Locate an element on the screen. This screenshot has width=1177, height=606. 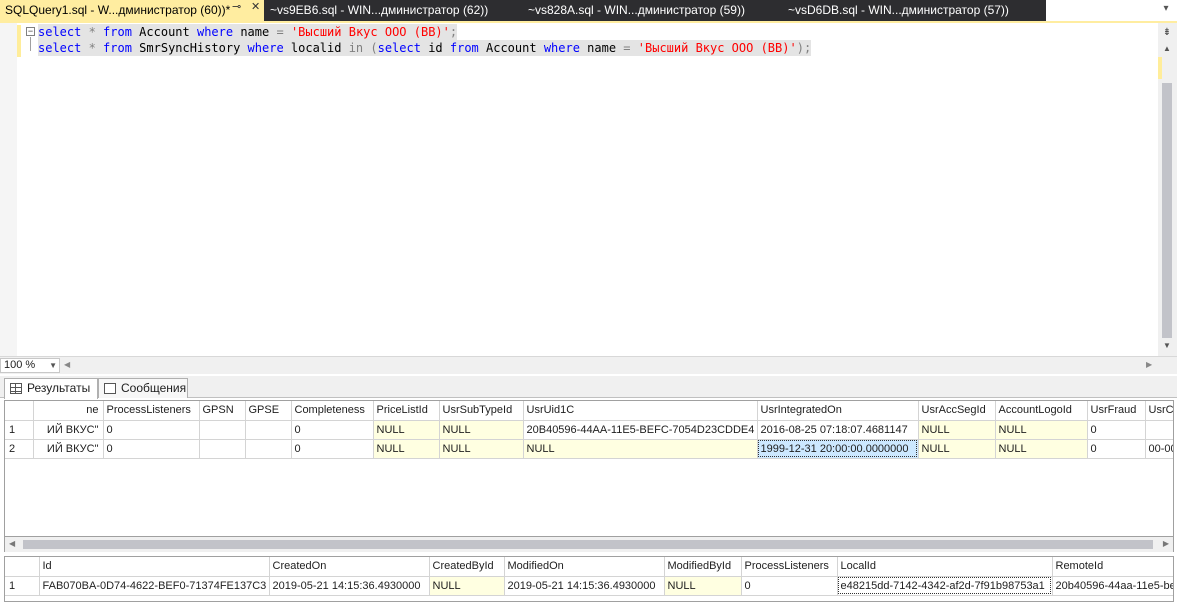
split-icon: ⇟ is located at coordinates (1167, 33).